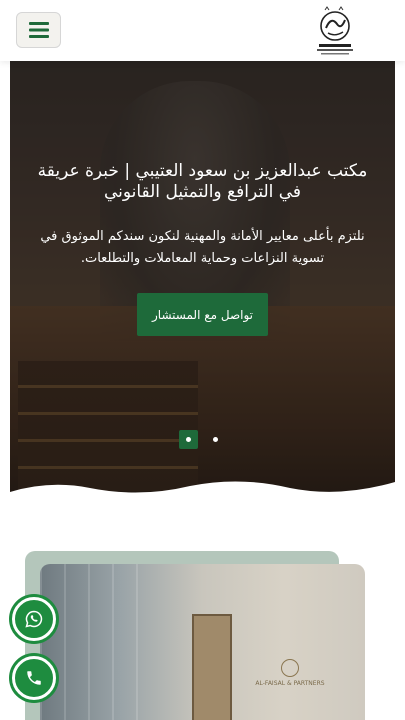  I want to click on office-sign: AL-FAISAL & PARTNERS, so click(290, 673).